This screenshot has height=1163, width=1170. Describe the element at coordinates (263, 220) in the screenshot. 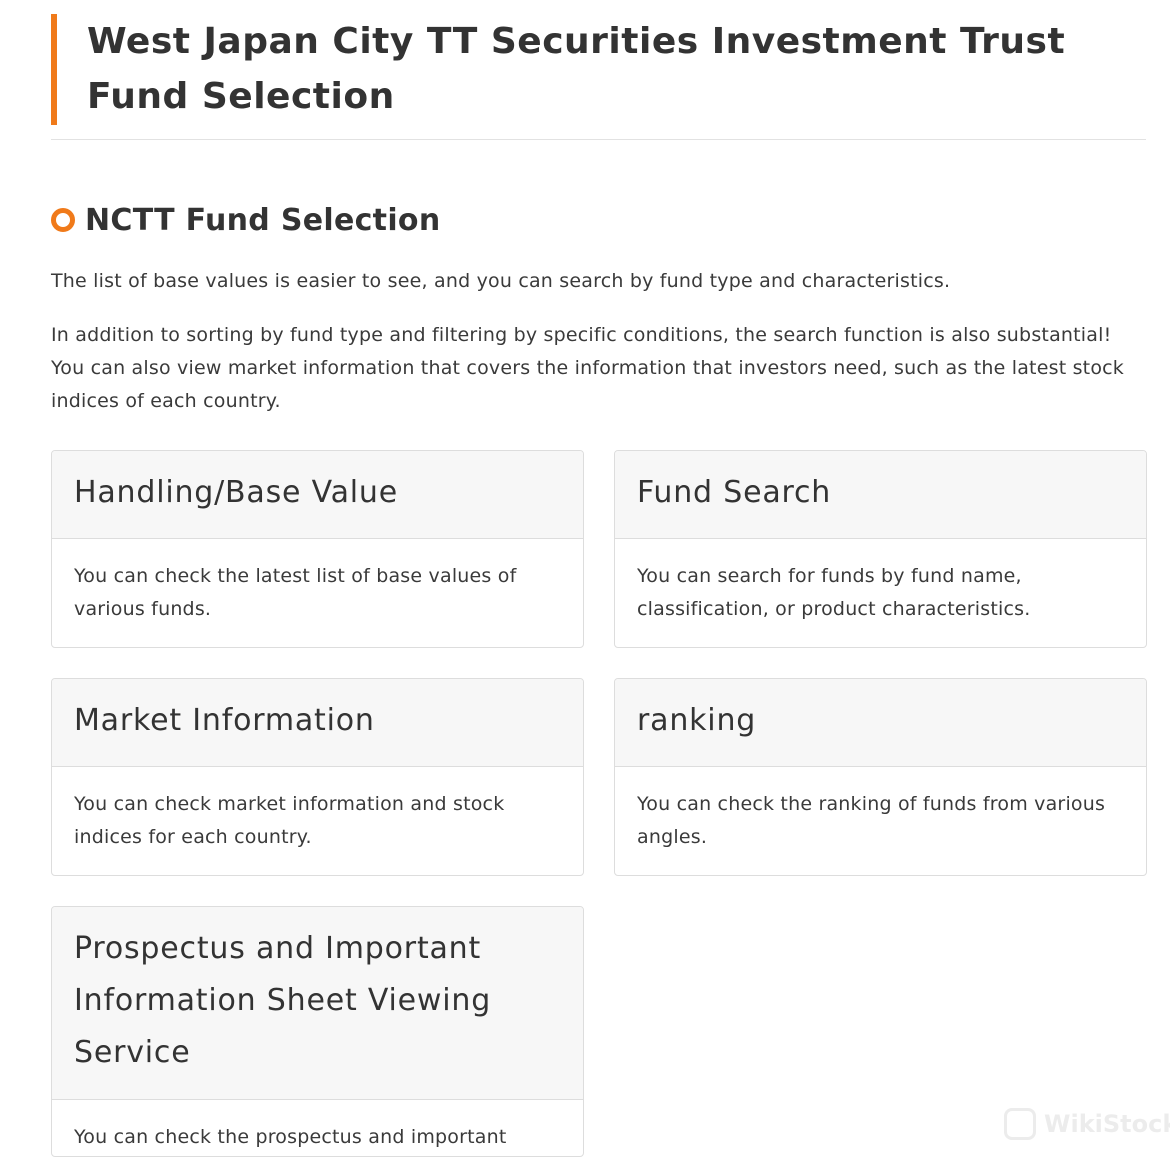

I see `section-title: NCTT Fund Selection` at that location.